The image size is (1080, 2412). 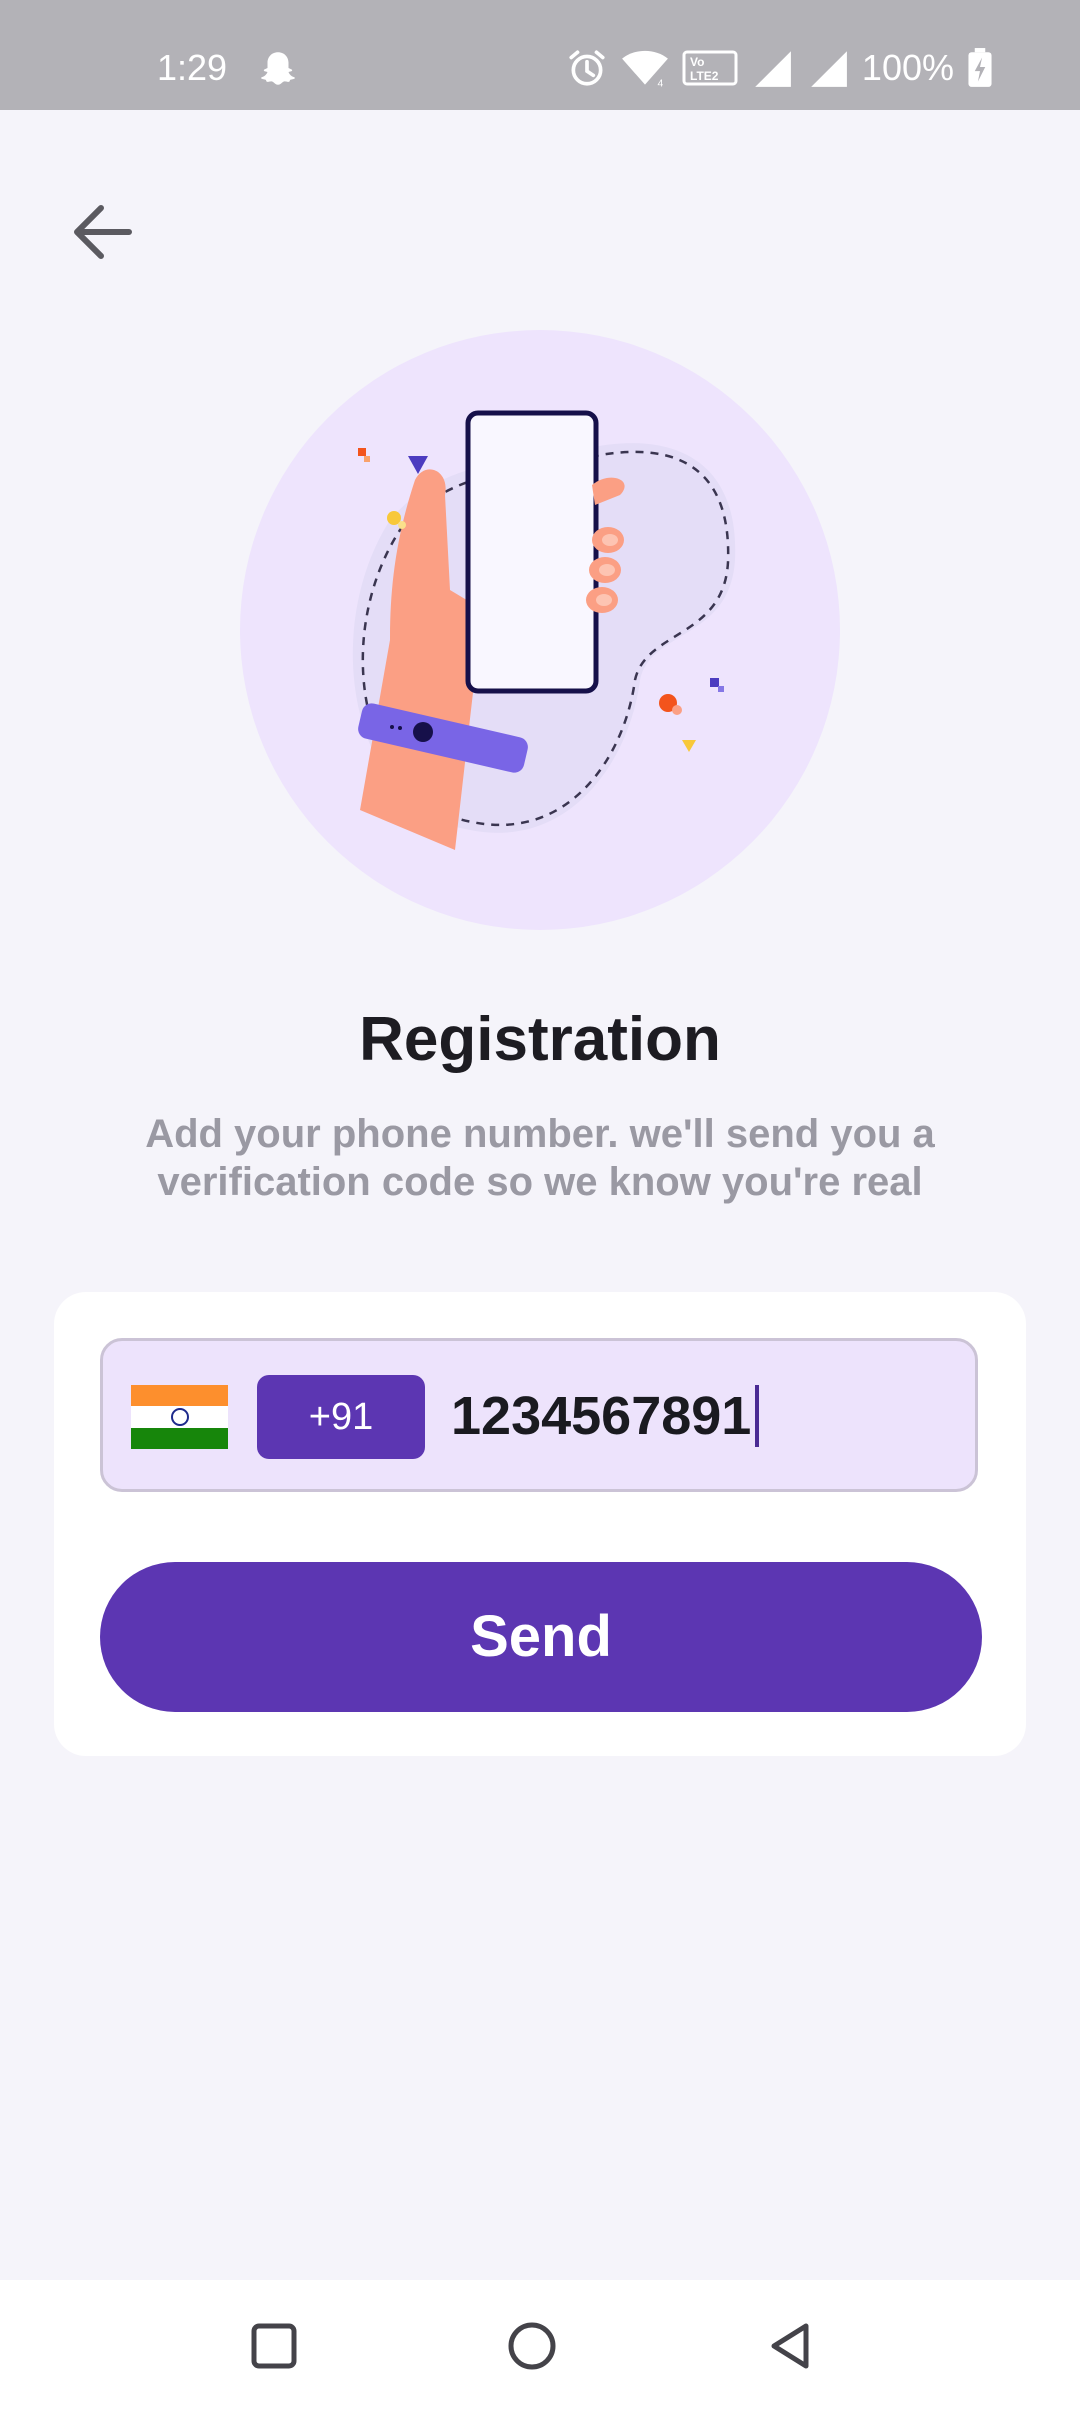 I want to click on status-bar: 1:29 4 Vo LTE2 100%, so click(x=540, y=55).